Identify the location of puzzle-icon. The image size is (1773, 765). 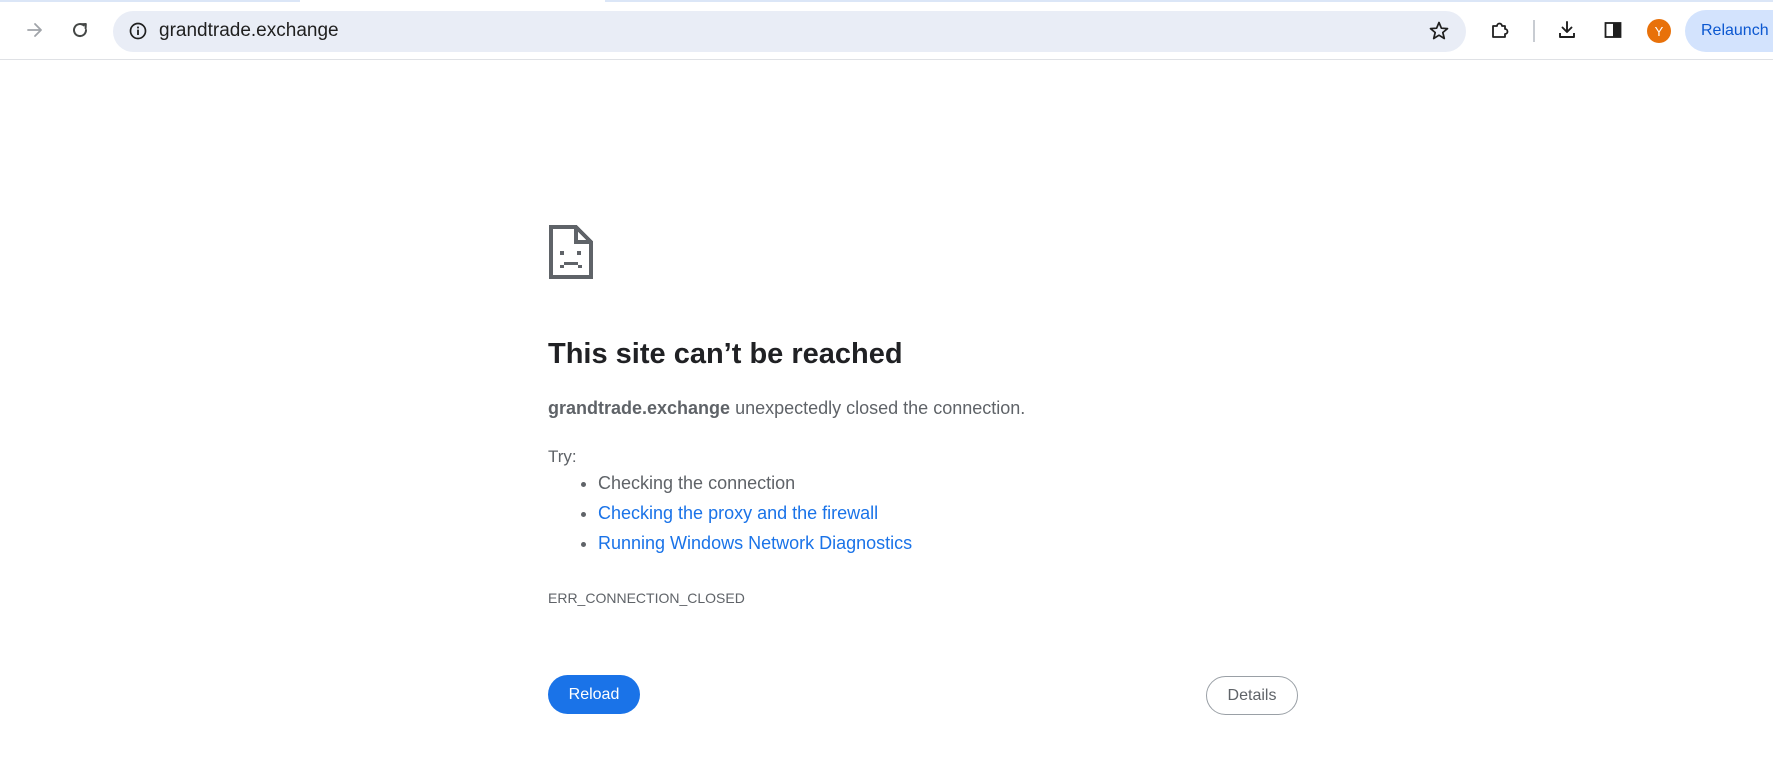
(1500, 30).